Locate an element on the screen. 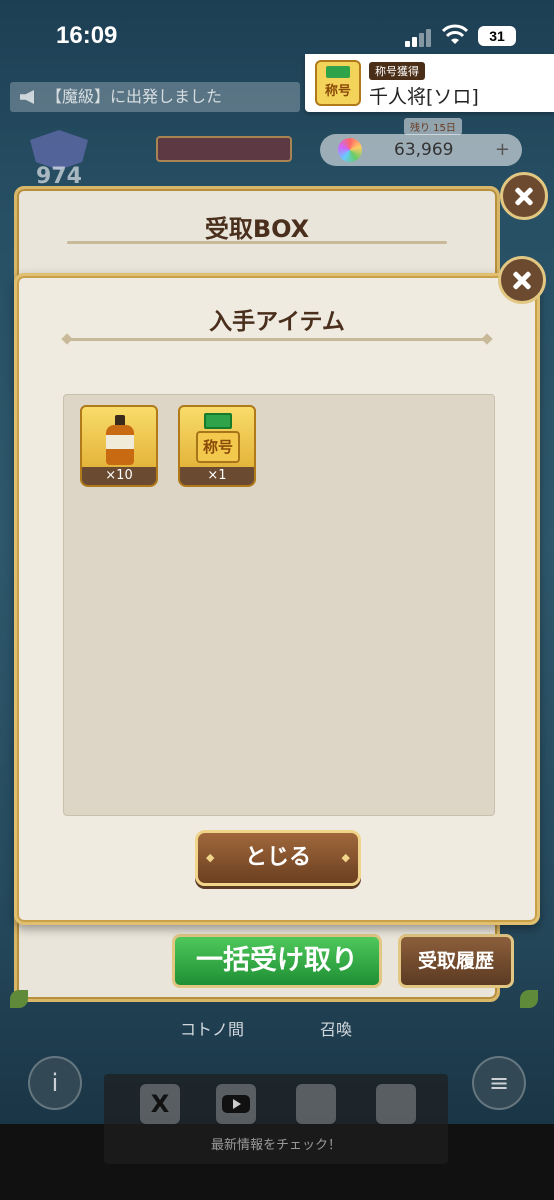  days-left-badge: 残り 15日 is located at coordinates (433, 126).